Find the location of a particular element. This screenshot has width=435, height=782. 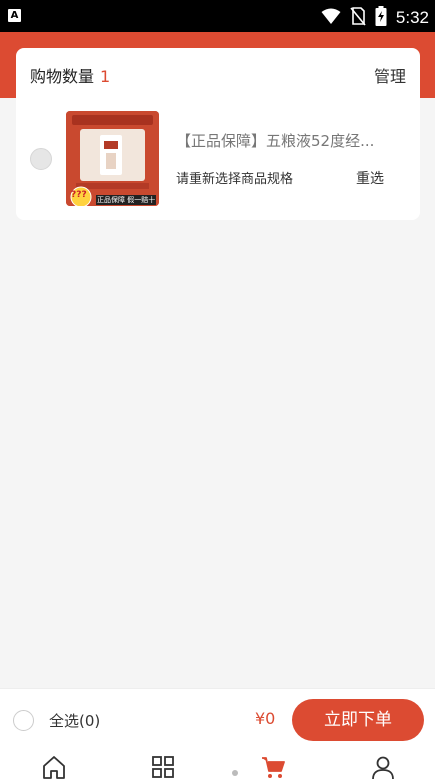

system-icons: 5:32 is located at coordinates (375, 18).